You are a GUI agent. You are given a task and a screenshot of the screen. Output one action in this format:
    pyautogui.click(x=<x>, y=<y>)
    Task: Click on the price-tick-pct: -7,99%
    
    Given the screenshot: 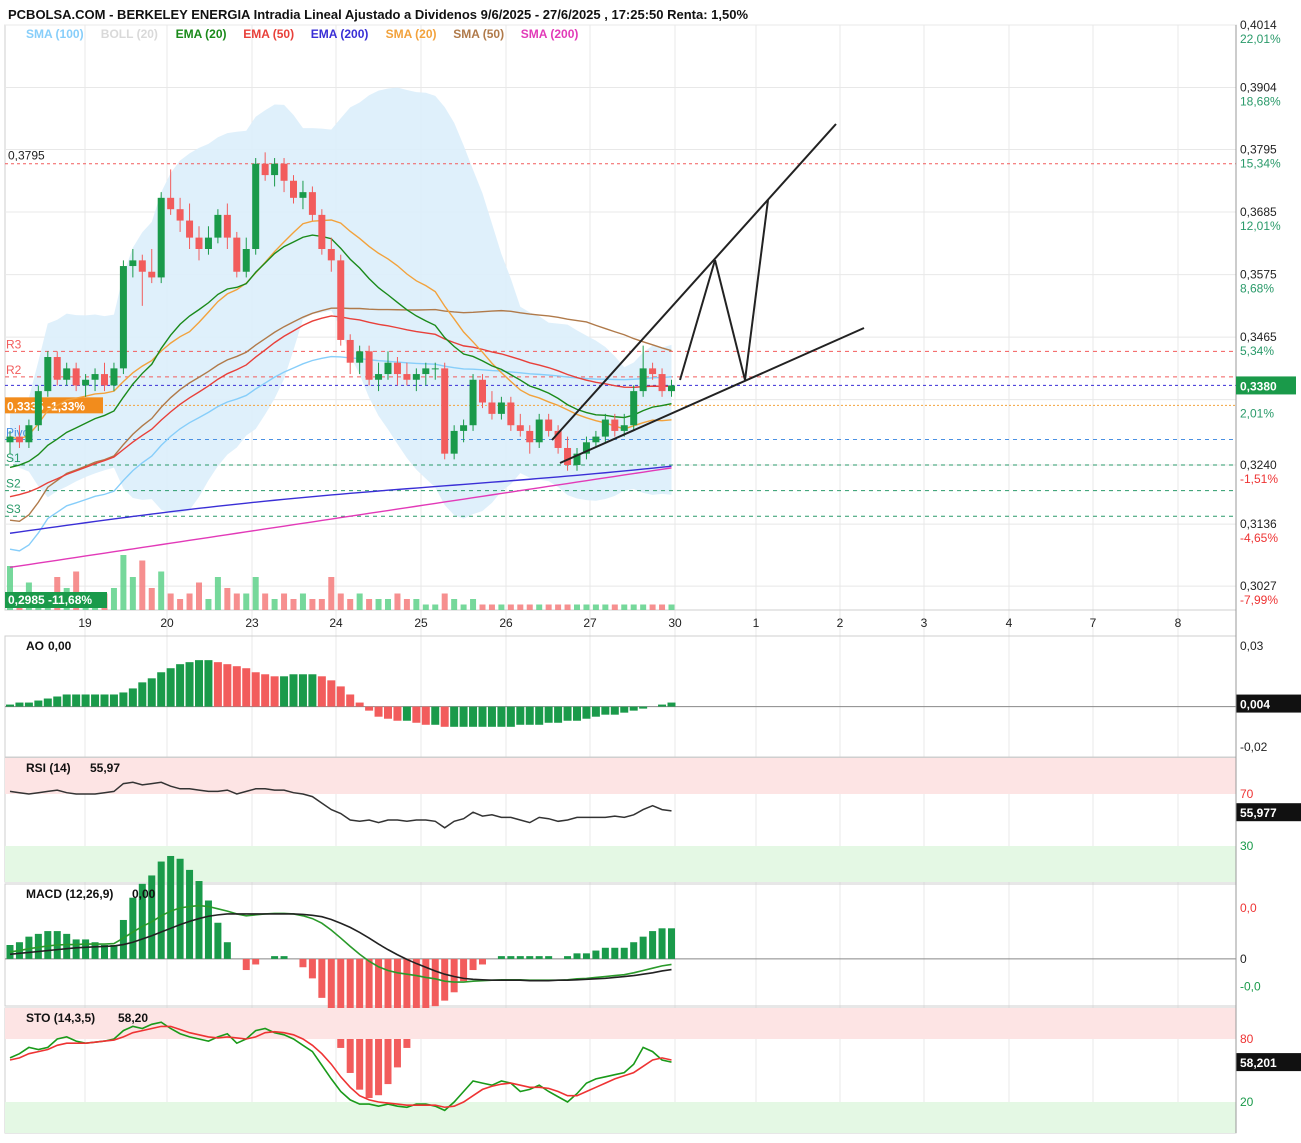 What is the action you would take?
    pyautogui.click(x=1259, y=600)
    